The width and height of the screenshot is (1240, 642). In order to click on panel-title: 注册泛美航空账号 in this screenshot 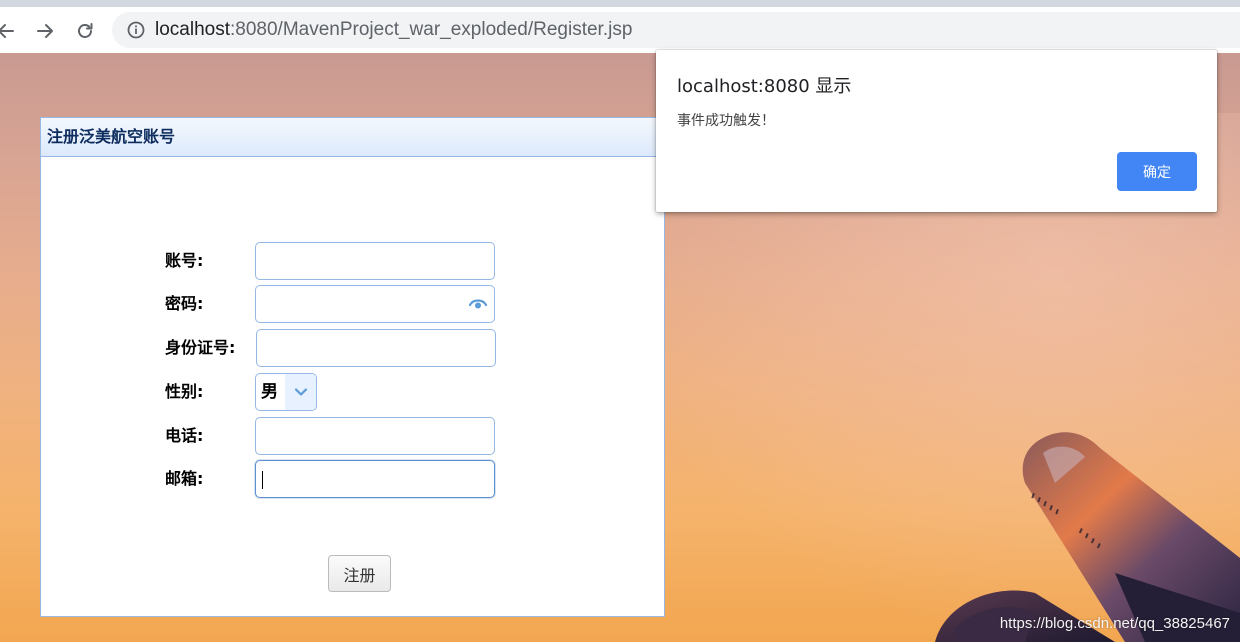, I will do `click(111, 136)`.